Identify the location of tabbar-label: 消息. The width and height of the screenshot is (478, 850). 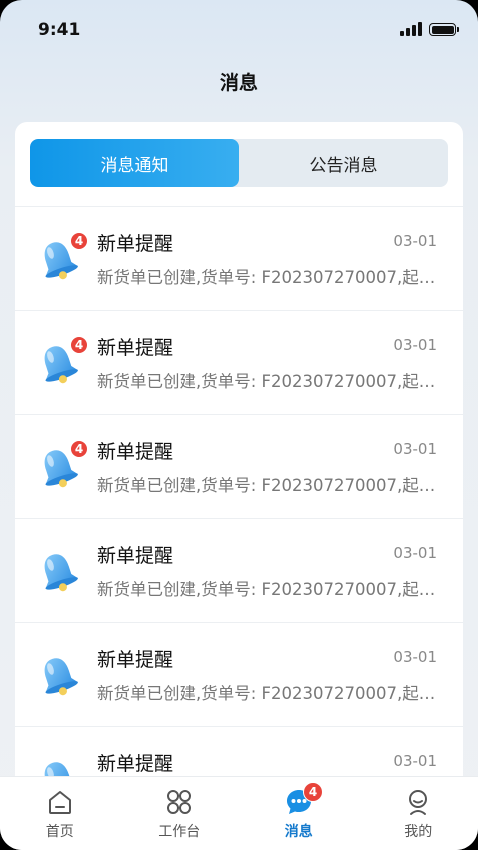
(298, 832).